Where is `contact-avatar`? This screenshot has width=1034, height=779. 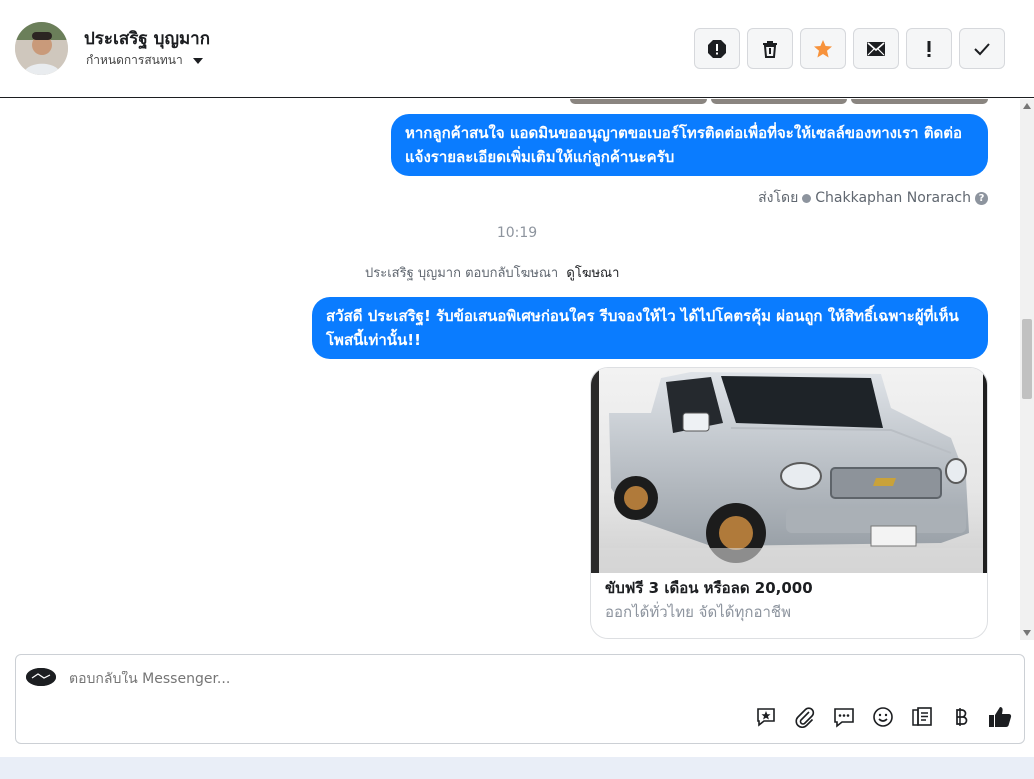 contact-avatar is located at coordinates (41, 48).